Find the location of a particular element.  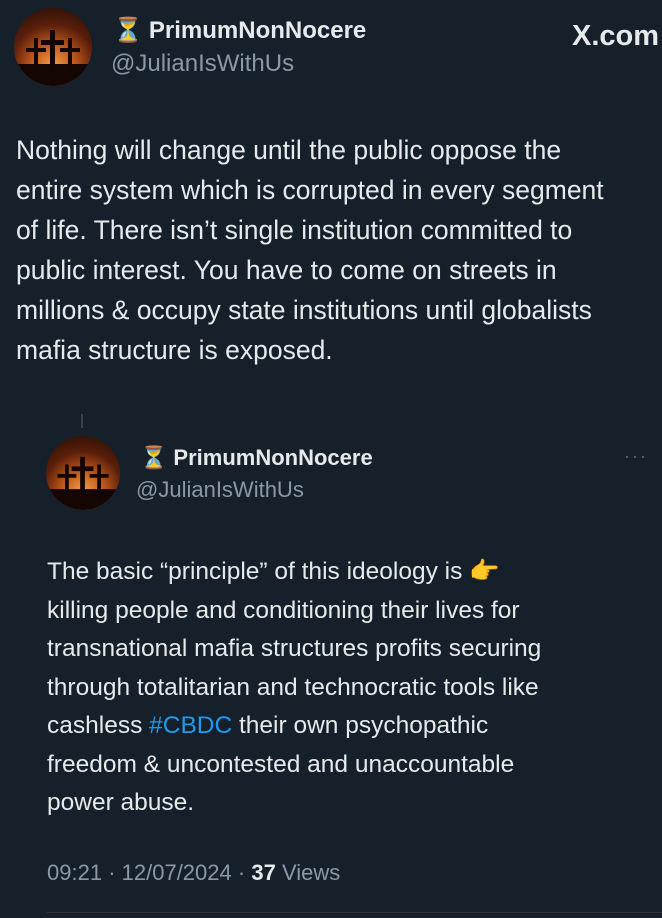

author-name-row: ⏳ PrimumNonNocere is located at coordinates (239, 30).